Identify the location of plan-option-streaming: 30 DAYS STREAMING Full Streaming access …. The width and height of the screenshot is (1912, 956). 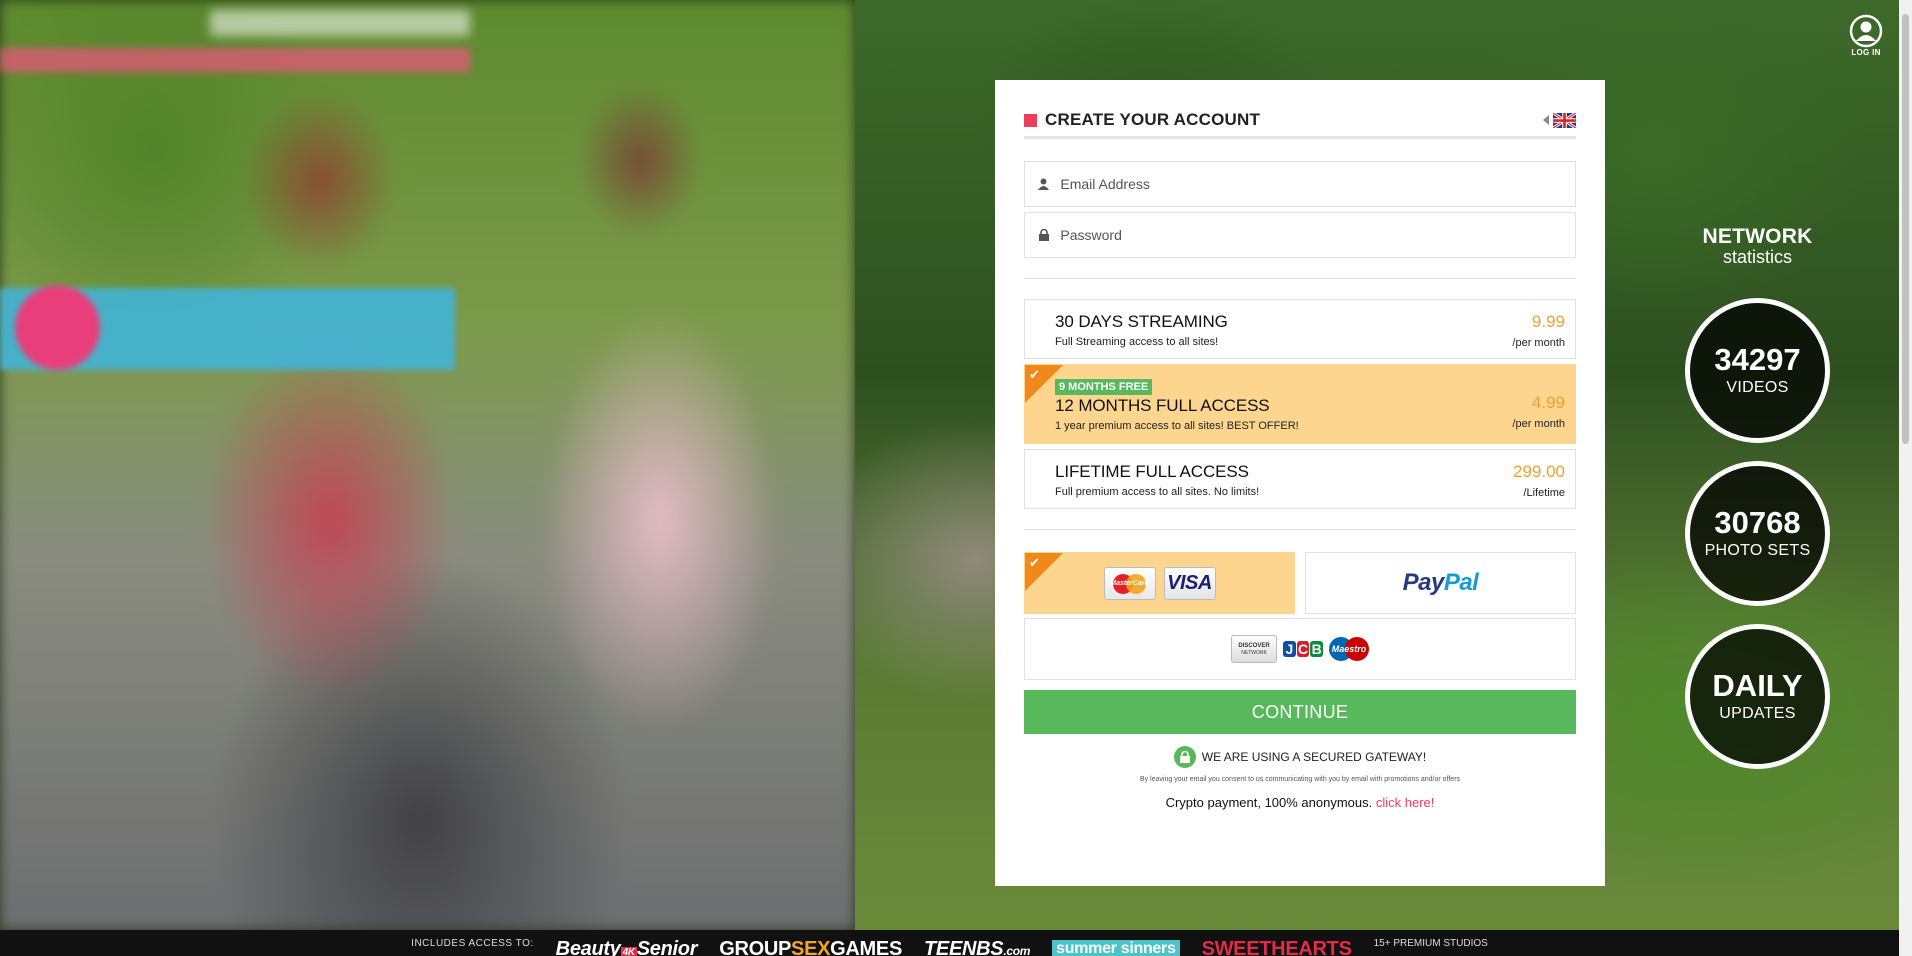
(1300, 329).